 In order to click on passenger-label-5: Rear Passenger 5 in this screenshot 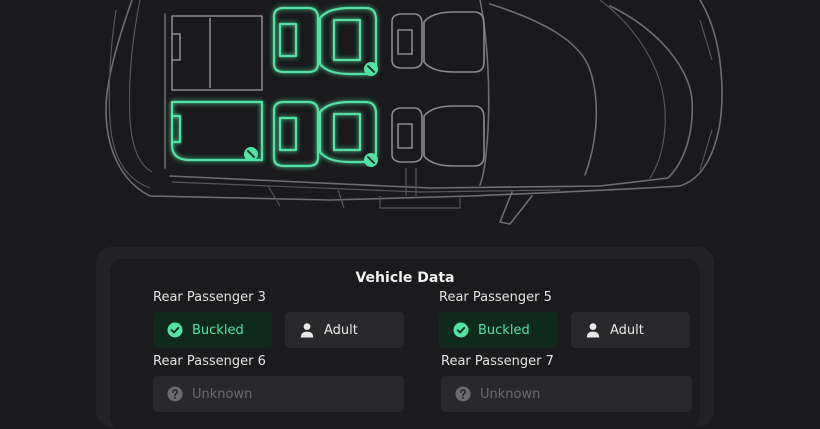, I will do `click(495, 297)`.